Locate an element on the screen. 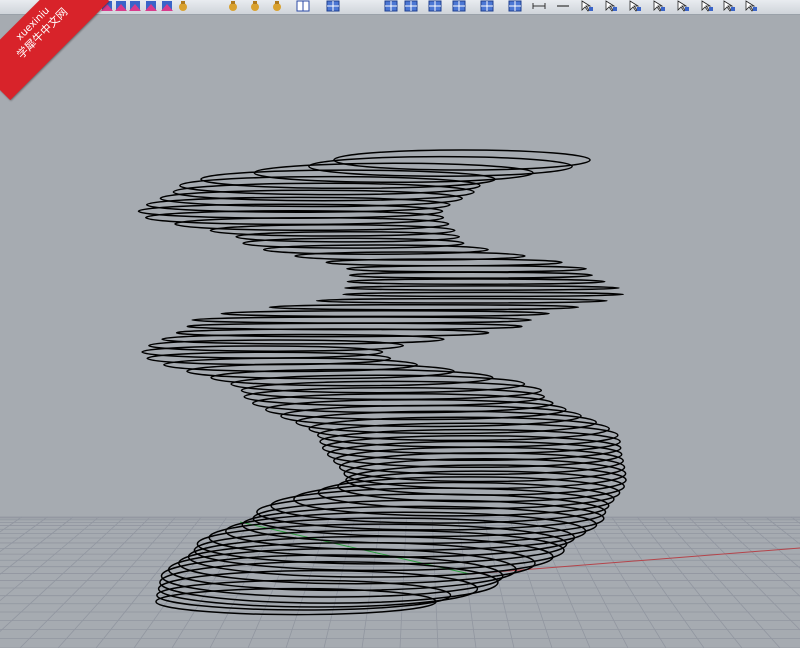 The height and width of the screenshot is (648, 800). line-icon is located at coordinates (563, 6).